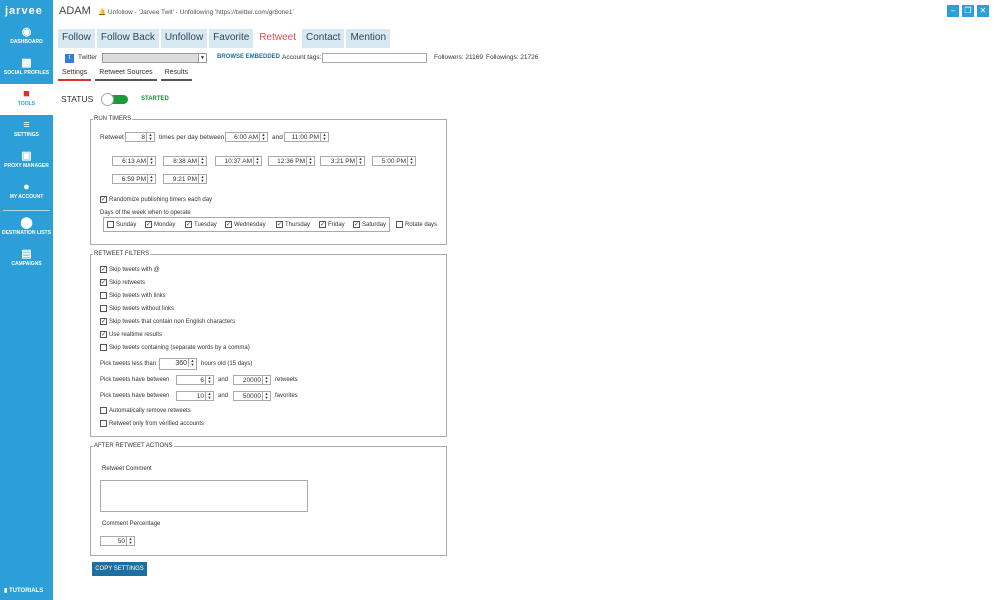 This screenshot has height=600, width=997. Describe the element at coordinates (416, 224) in the screenshot. I see `rotate-days-checkbox: Rotate days` at that location.